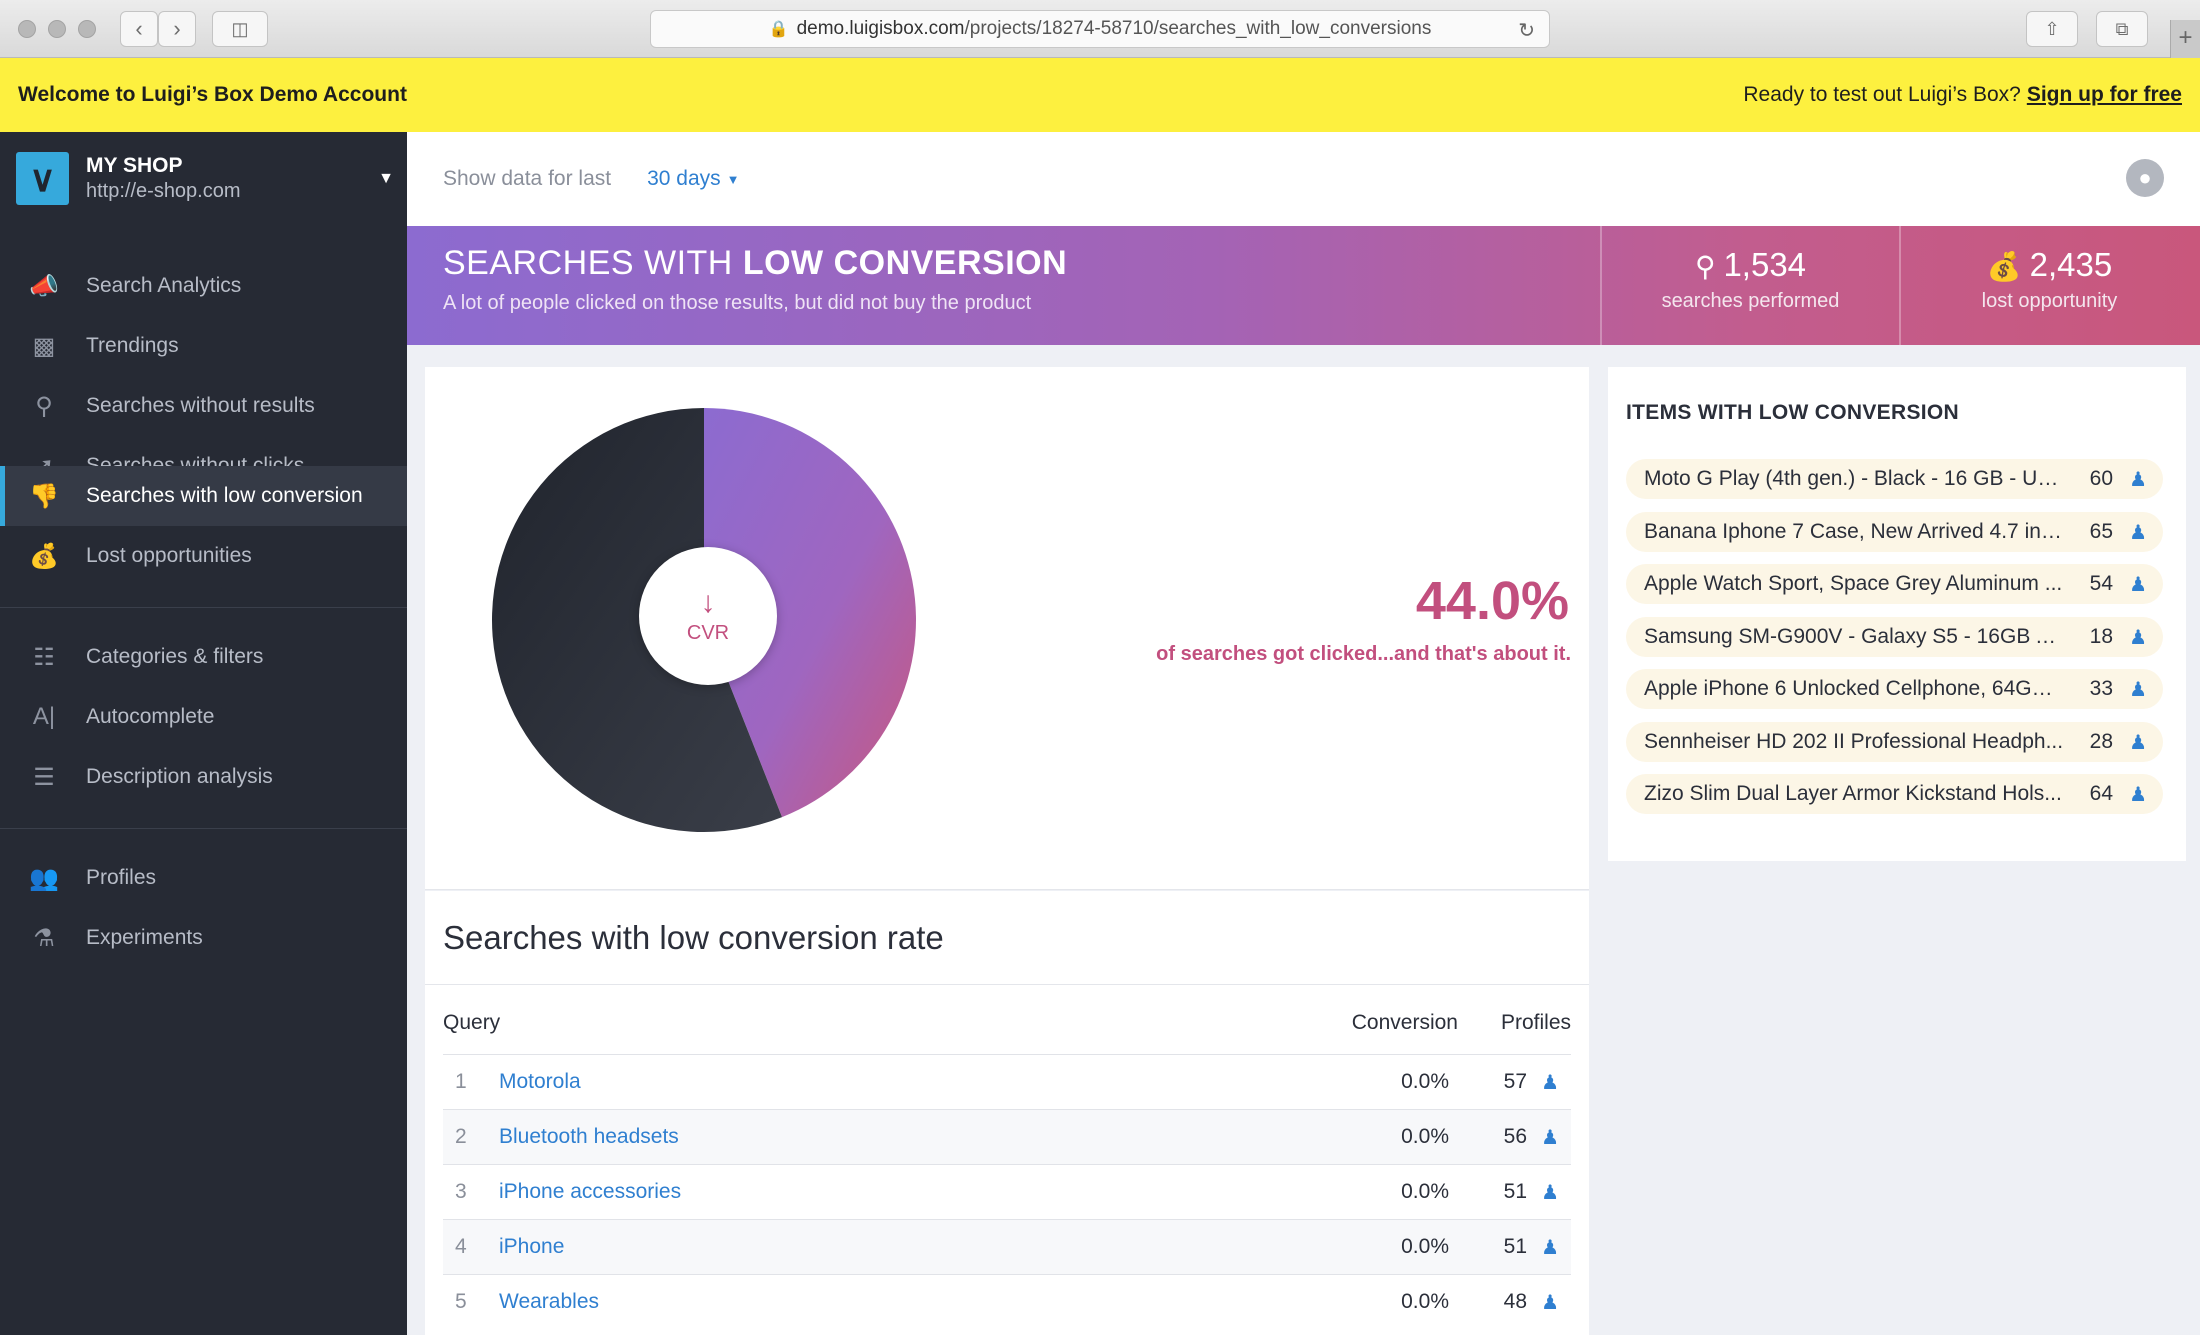  Describe the element at coordinates (531, 1247) in the screenshot. I see `query-link: iPhone` at that location.